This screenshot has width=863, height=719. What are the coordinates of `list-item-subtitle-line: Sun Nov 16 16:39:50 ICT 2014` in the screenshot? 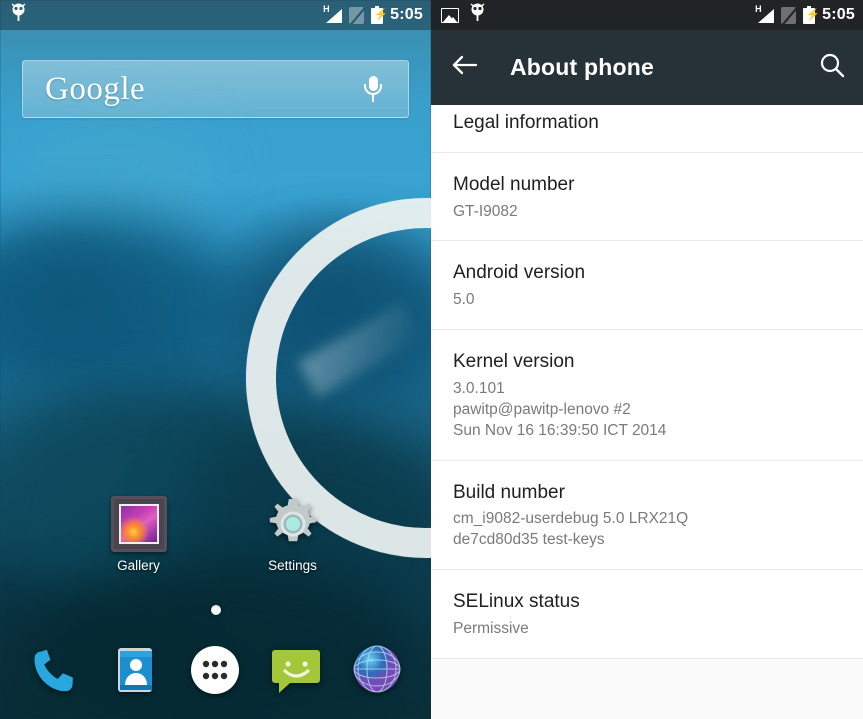 It's located at (560, 430).